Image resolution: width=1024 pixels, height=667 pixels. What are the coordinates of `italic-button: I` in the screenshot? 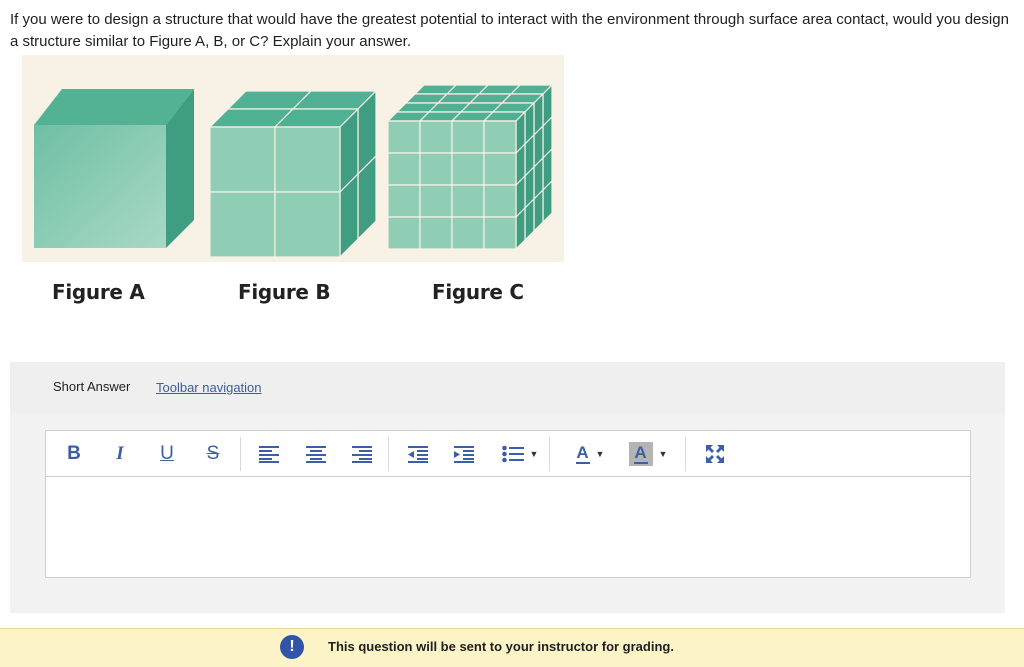 It's located at (120, 454).